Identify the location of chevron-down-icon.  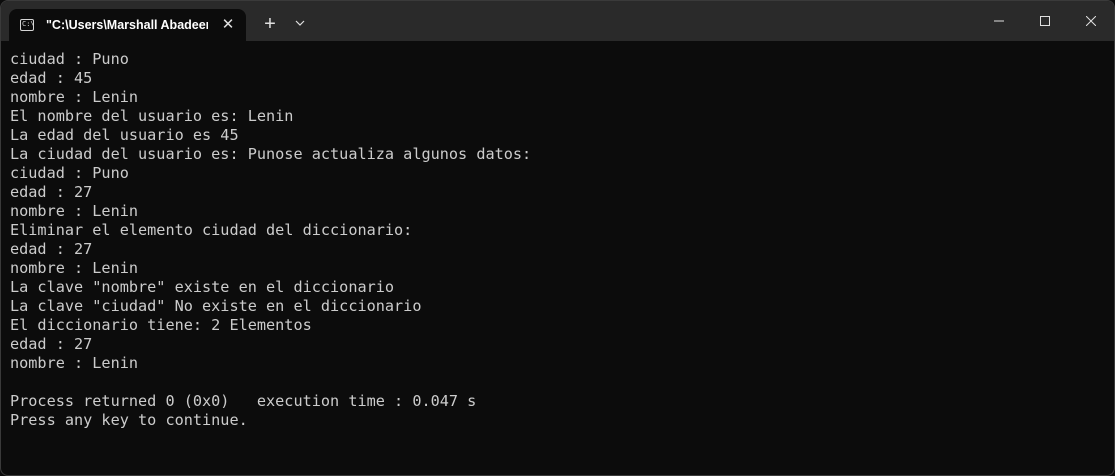
(300, 23).